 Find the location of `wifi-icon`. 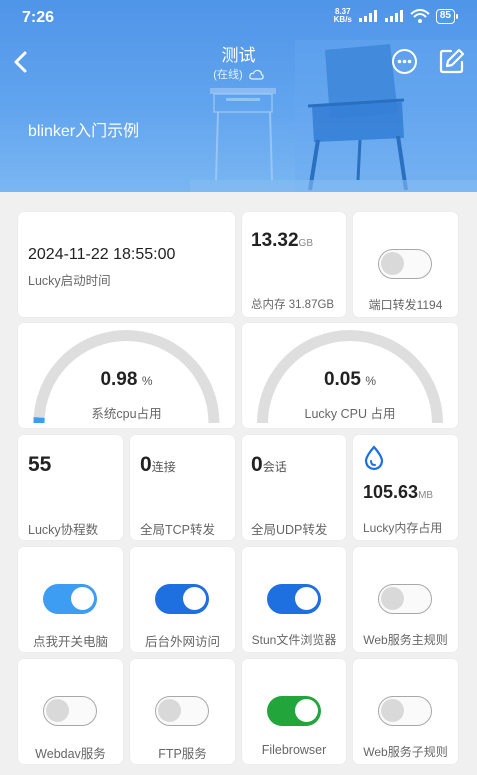

wifi-icon is located at coordinates (420, 16).